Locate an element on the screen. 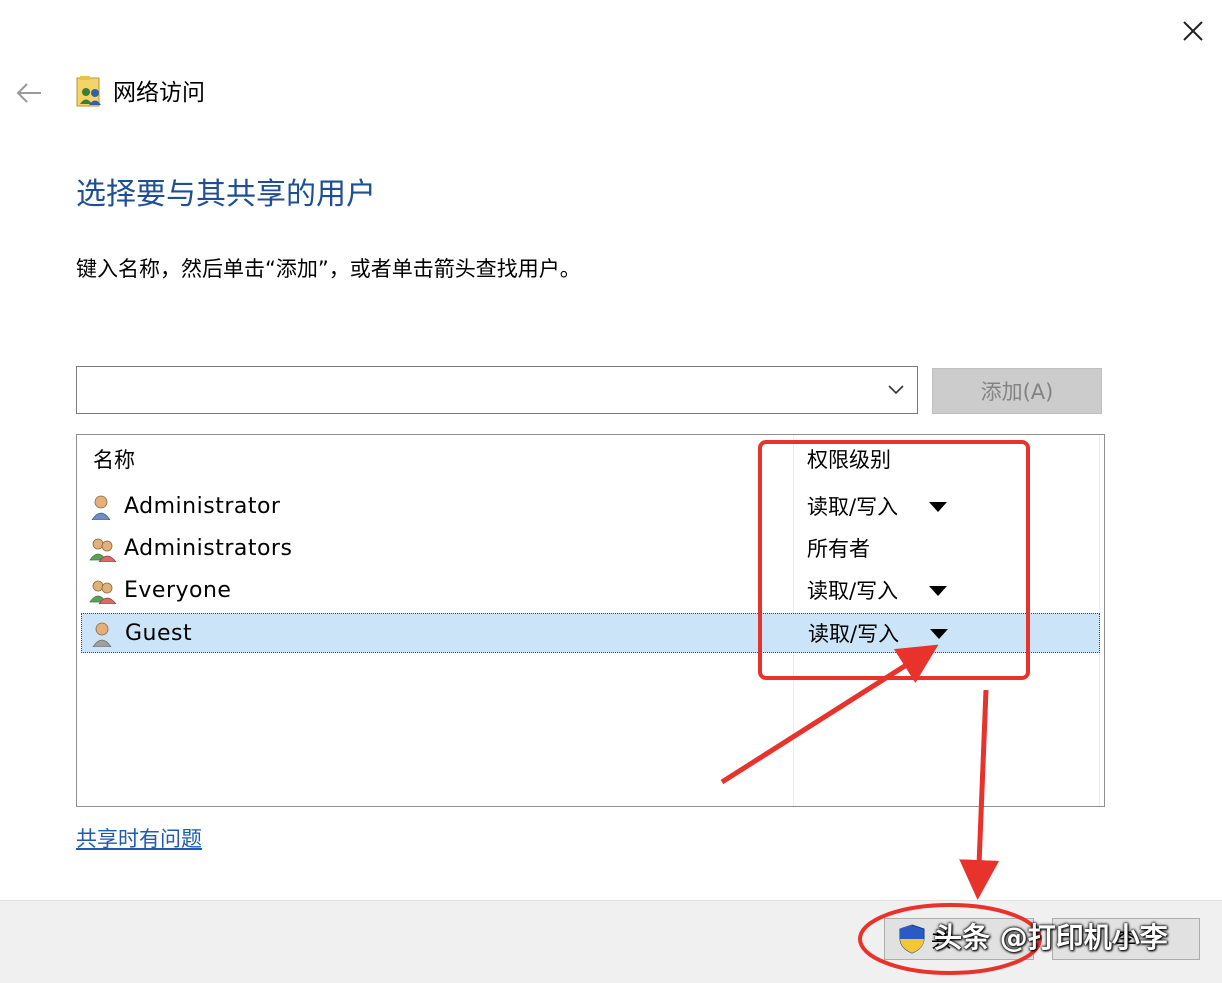 This screenshot has width=1222, height=983. network-access-icon is located at coordinates (90, 92).